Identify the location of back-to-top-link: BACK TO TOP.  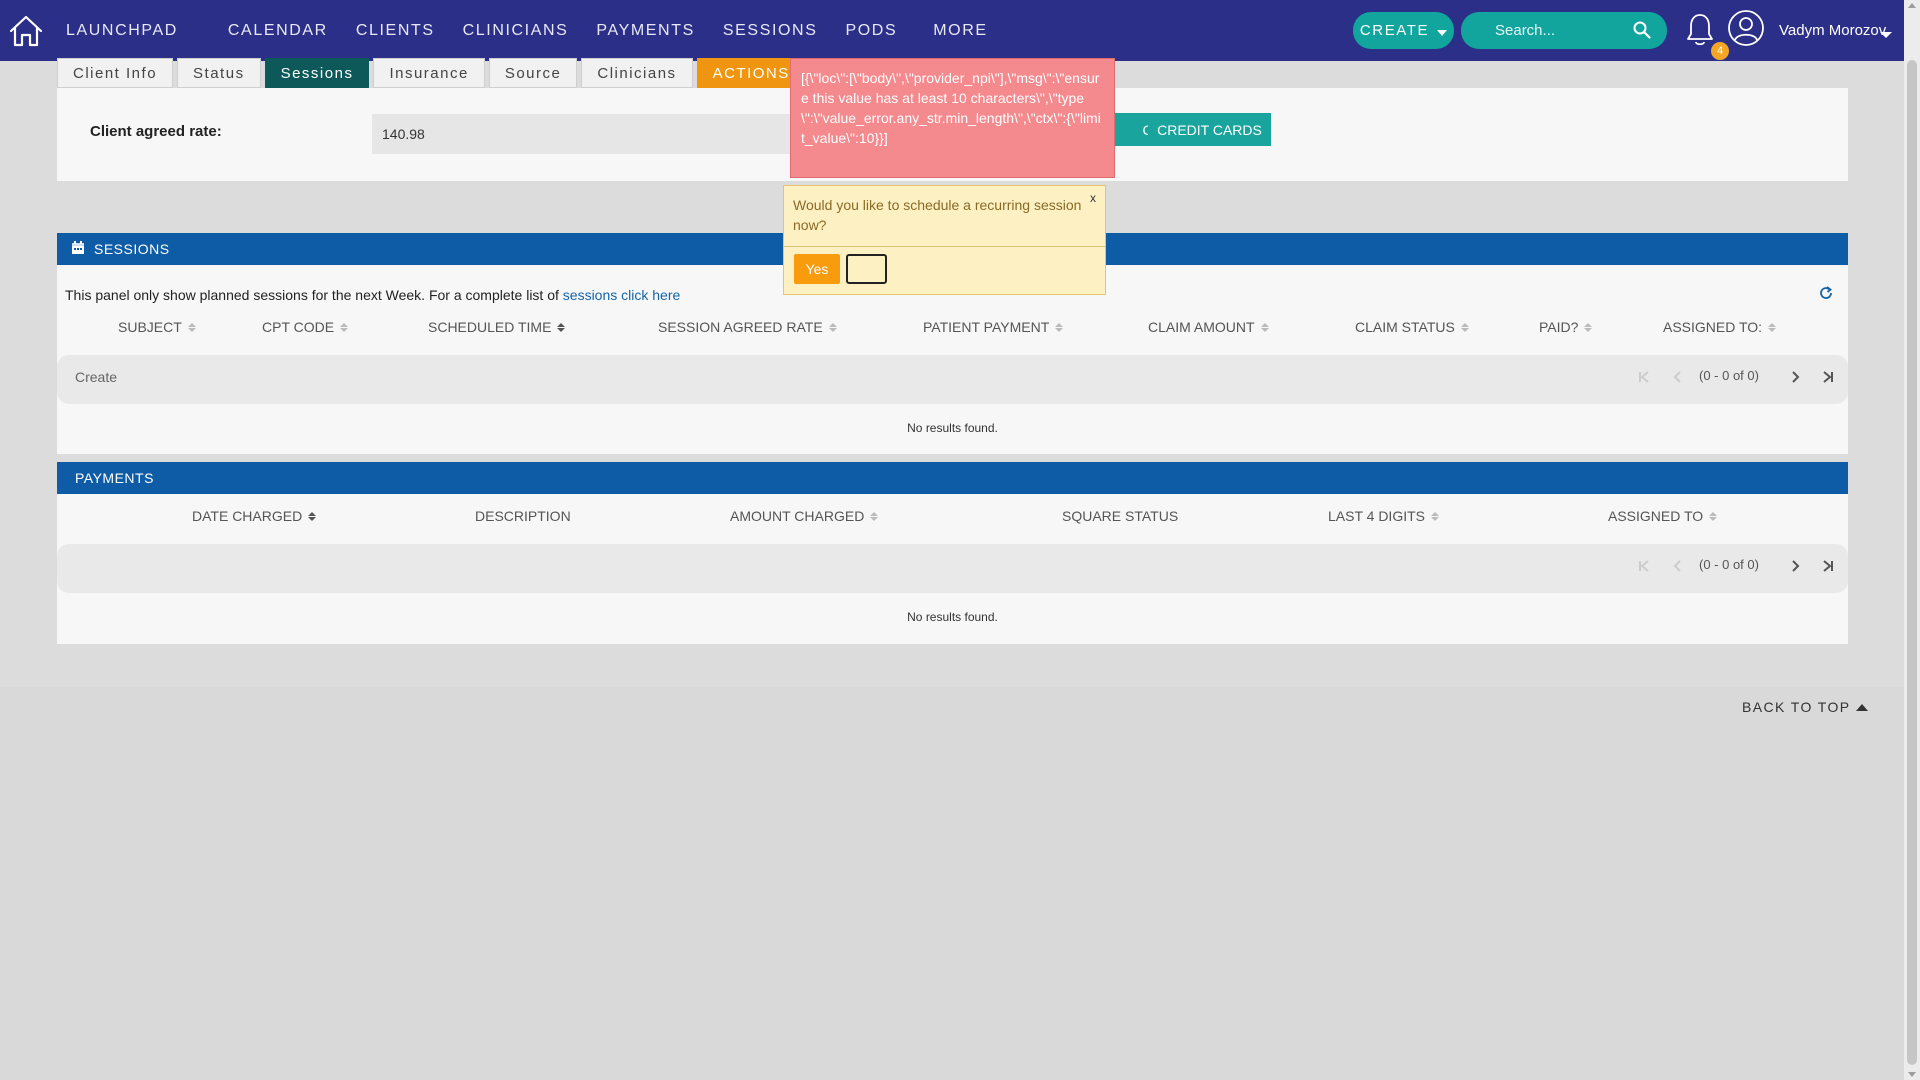
(1805, 707).